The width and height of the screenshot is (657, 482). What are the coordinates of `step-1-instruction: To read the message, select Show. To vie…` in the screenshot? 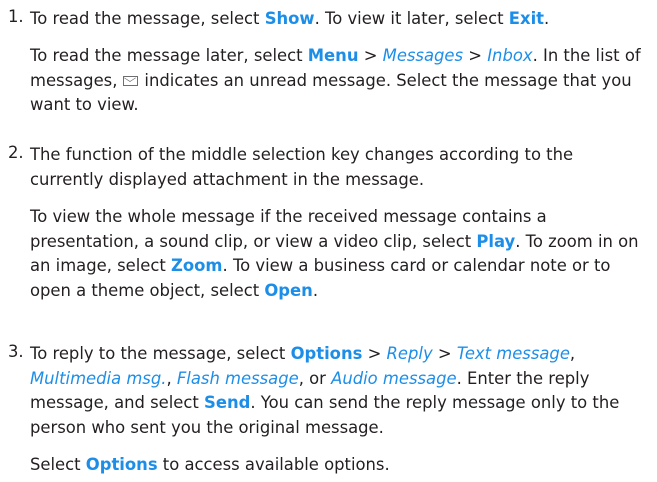 It's located at (290, 18).